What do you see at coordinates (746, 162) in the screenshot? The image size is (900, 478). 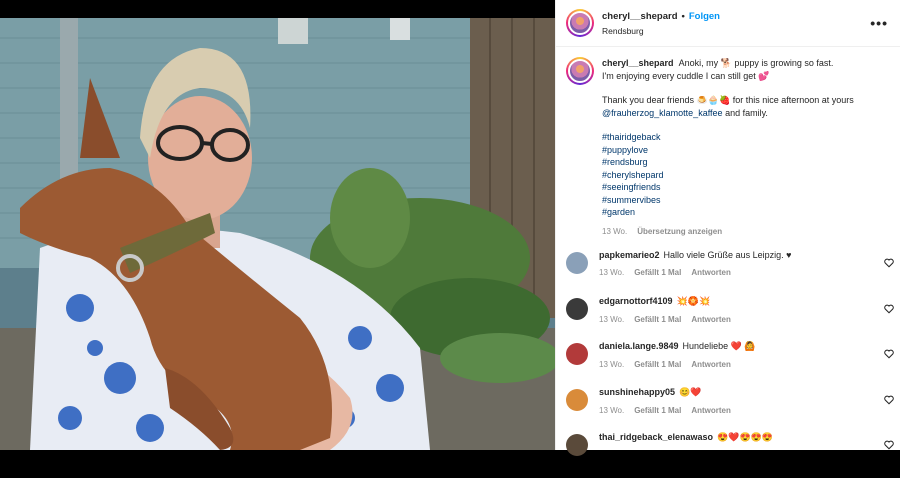 I see `hashtag-link: #rendsburg` at bounding box center [746, 162].